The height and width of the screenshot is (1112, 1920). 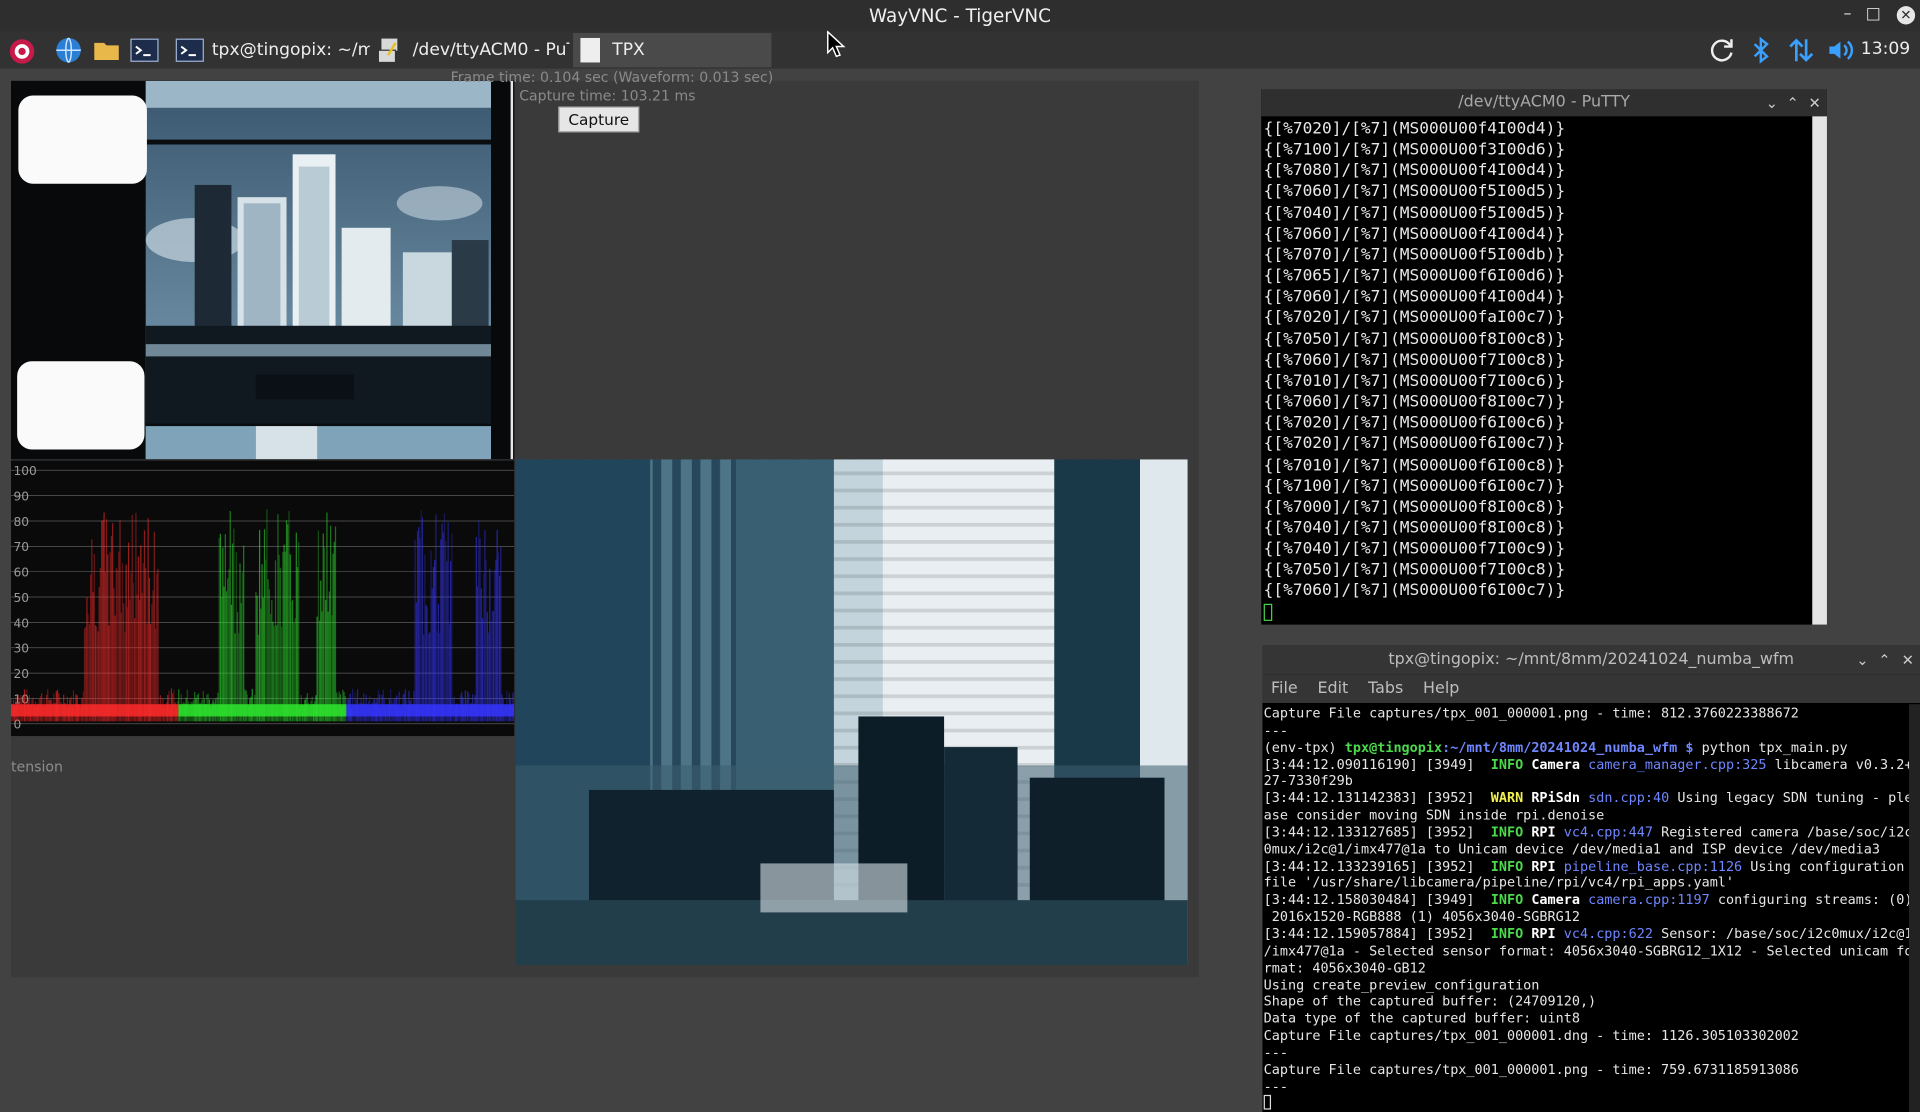 What do you see at coordinates (836, 44) in the screenshot?
I see `mouse-cursor-icon` at bounding box center [836, 44].